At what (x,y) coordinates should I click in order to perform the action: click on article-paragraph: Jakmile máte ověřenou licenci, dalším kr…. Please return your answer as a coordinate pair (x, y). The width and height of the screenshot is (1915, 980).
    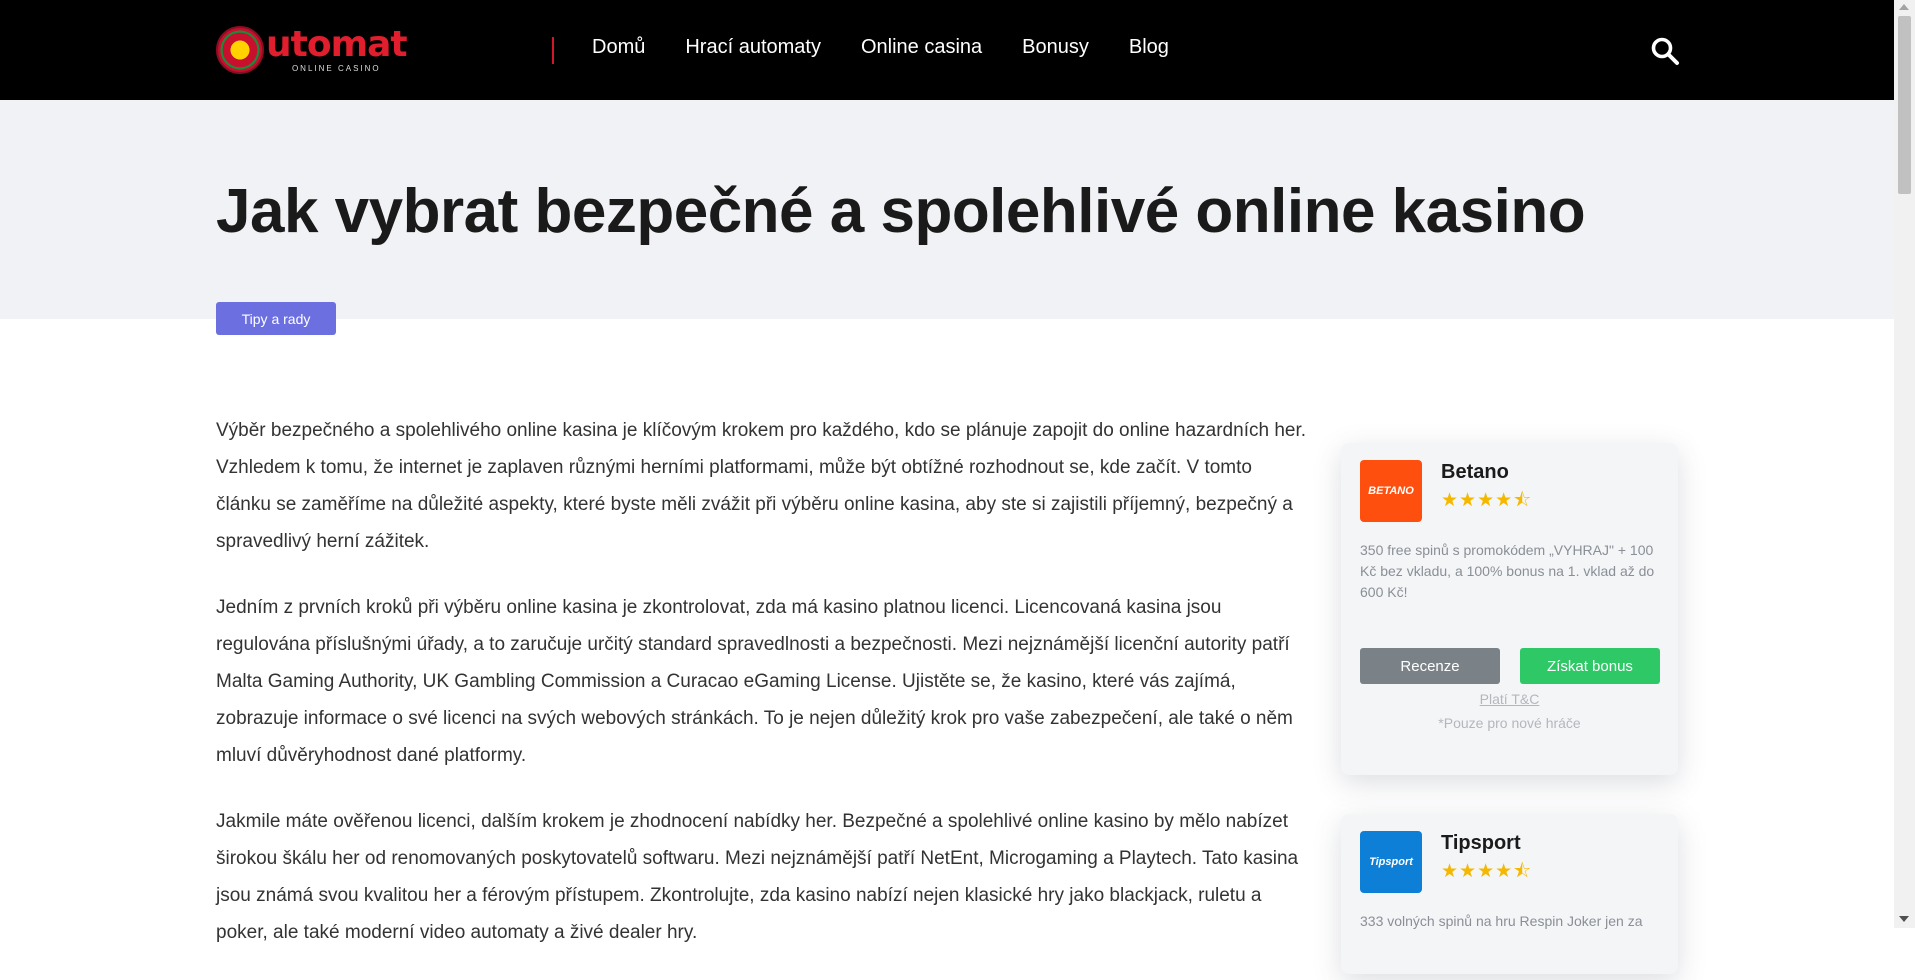
    Looking at the image, I should click on (757, 877).